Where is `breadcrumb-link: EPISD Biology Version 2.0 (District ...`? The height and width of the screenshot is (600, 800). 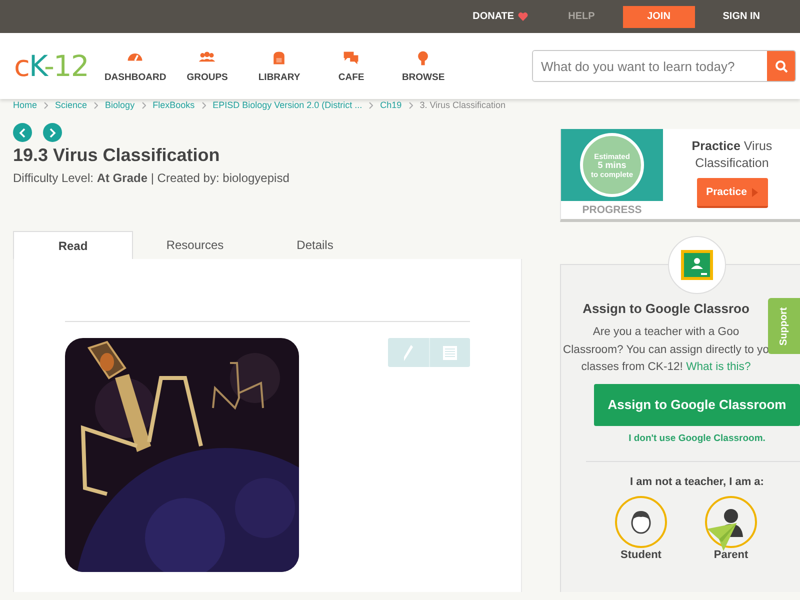 breadcrumb-link: EPISD Biology Version 2.0 (District ... is located at coordinates (287, 105).